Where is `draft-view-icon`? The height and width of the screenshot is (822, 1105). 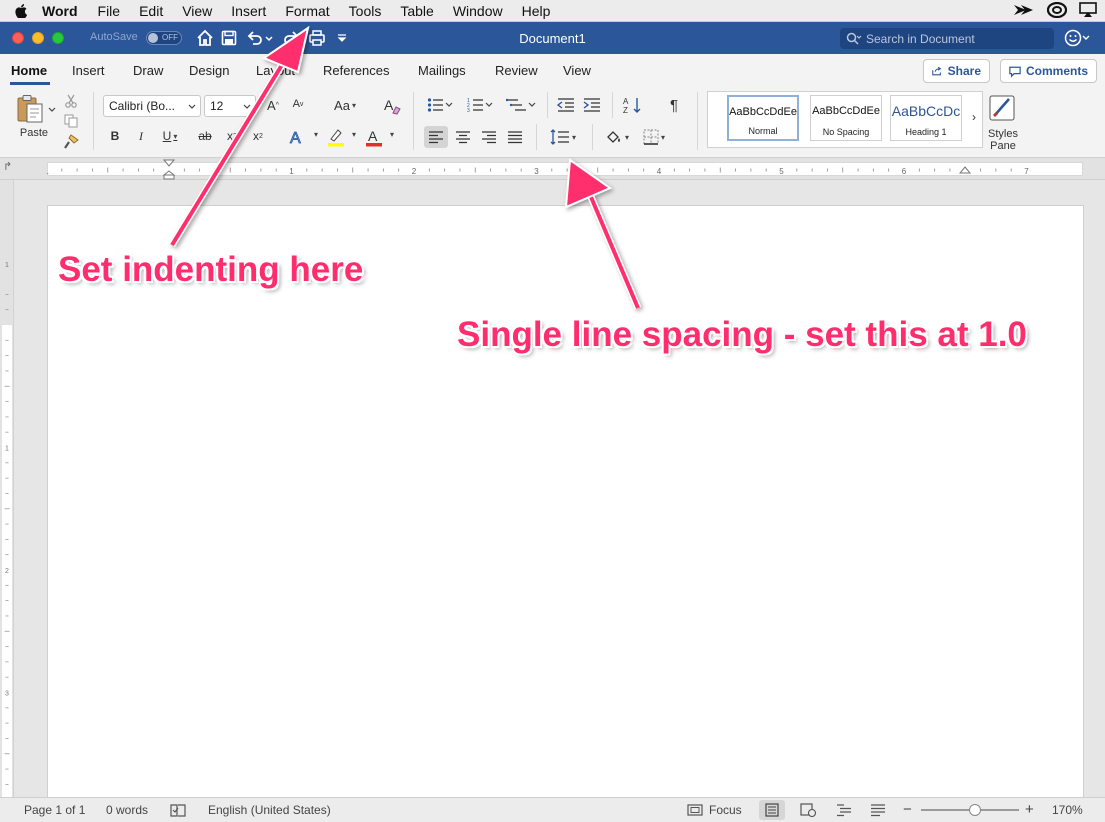 draft-view-icon is located at coordinates (878, 810).